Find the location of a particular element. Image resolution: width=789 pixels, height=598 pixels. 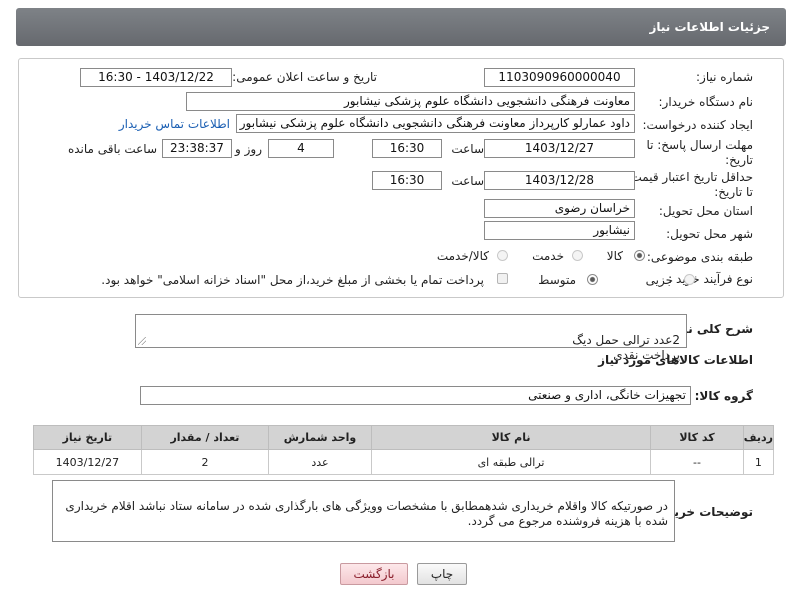

treasury-payment-checkbox is located at coordinates (502, 278).